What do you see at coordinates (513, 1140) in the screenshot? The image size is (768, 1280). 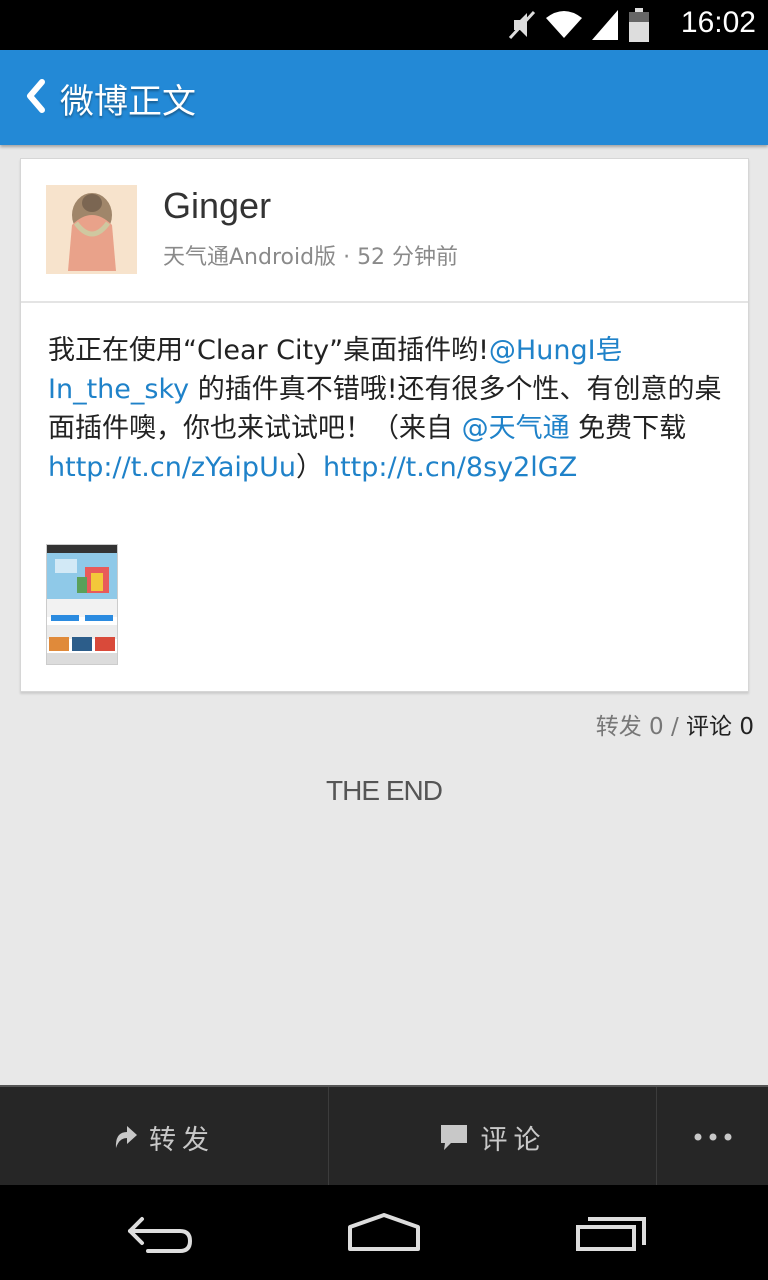 I see `comment-label: 评论` at bounding box center [513, 1140].